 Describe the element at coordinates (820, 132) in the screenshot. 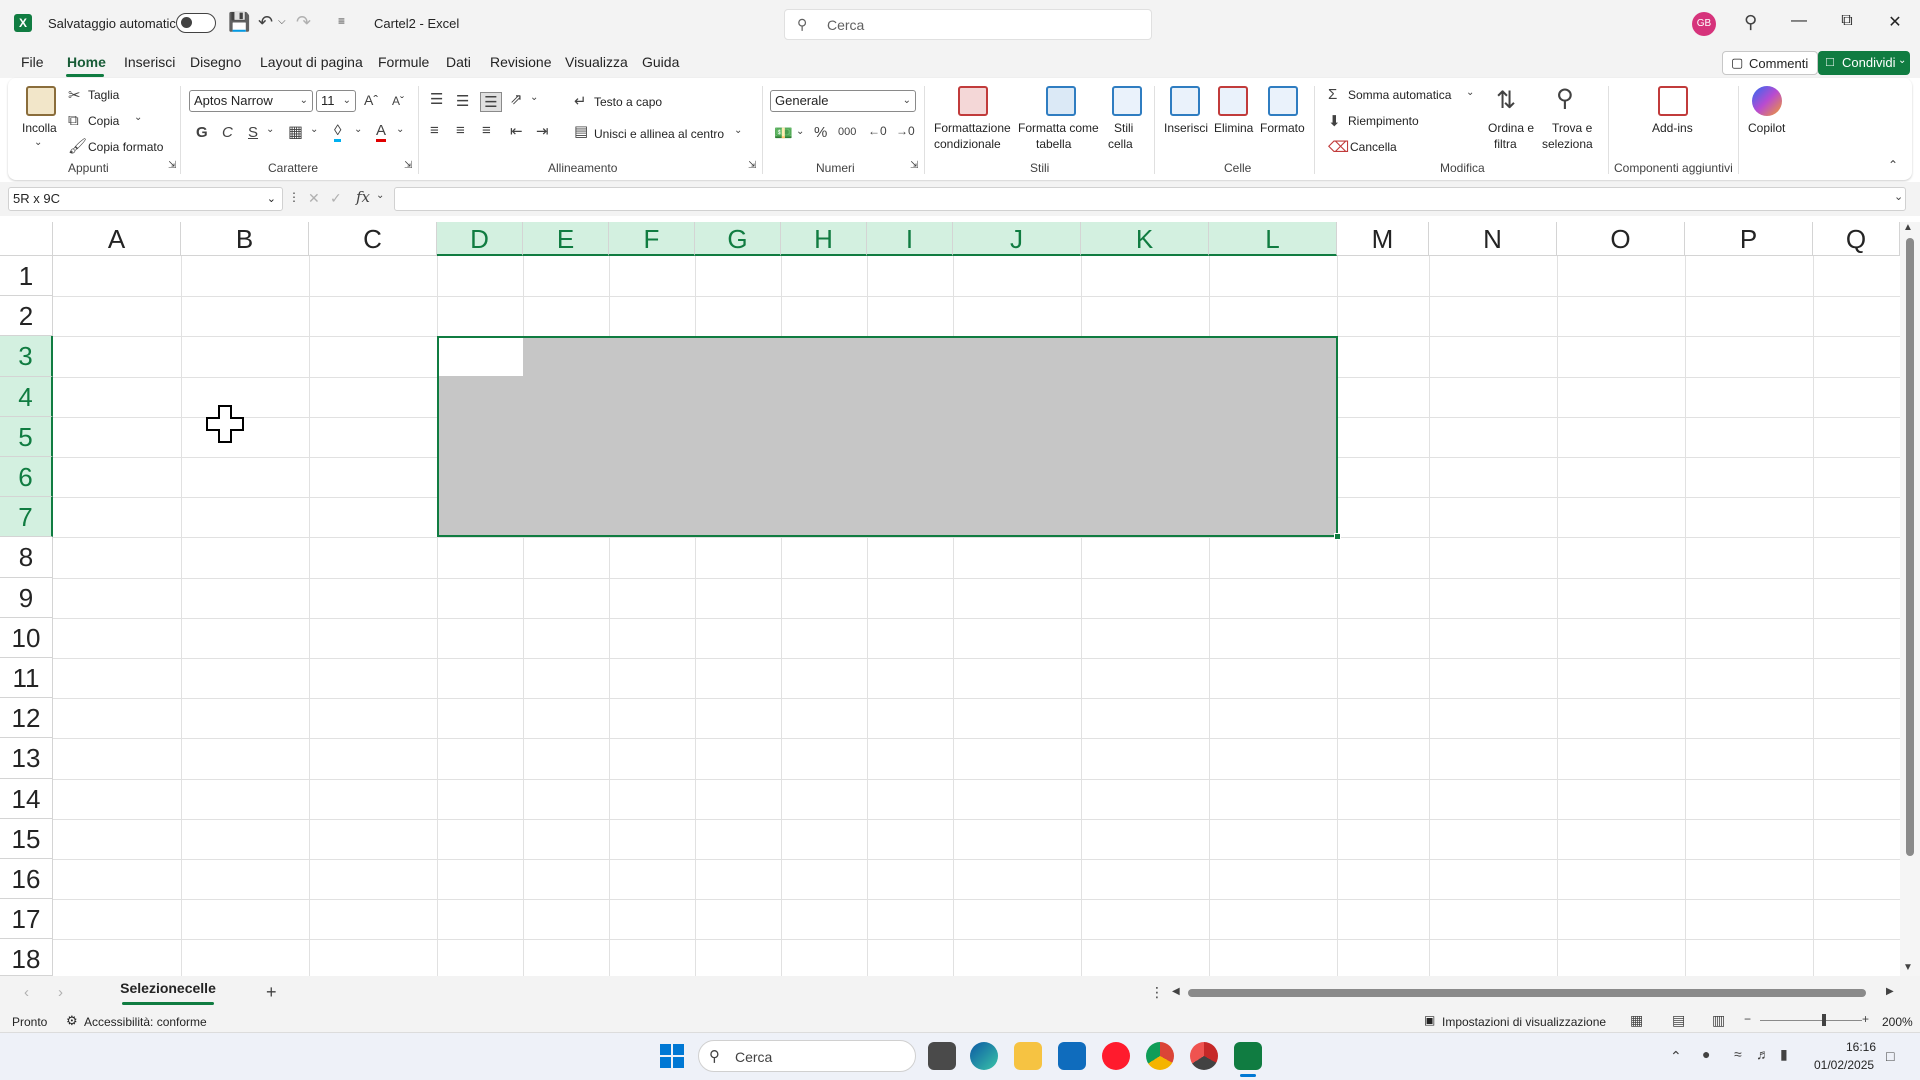

I see `percent-icon: %` at that location.